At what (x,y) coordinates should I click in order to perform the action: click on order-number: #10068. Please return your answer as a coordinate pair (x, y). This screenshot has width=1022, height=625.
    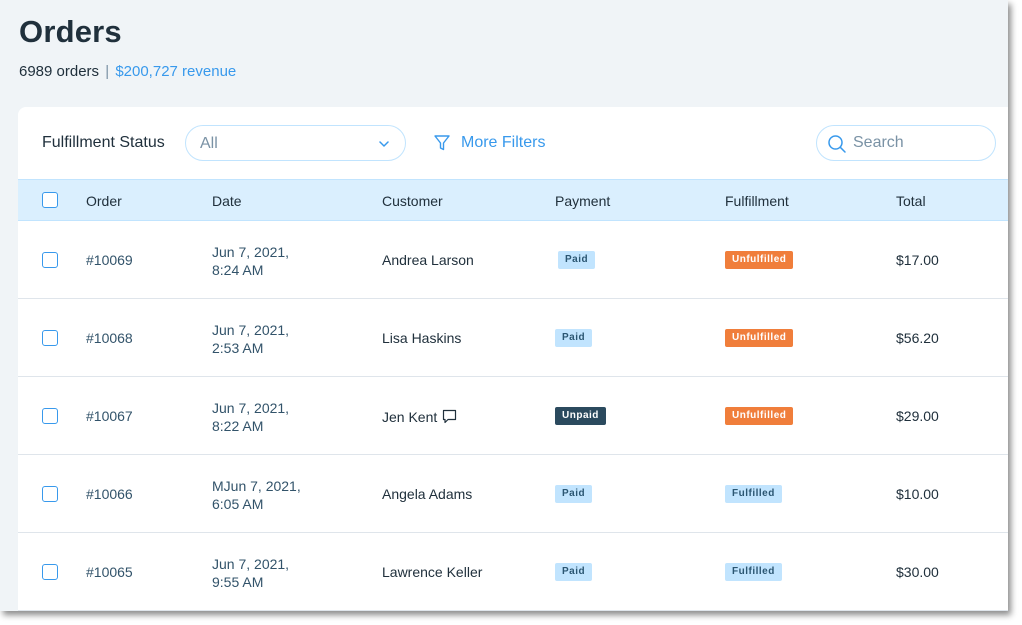
    Looking at the image, I should click on (109, 338).